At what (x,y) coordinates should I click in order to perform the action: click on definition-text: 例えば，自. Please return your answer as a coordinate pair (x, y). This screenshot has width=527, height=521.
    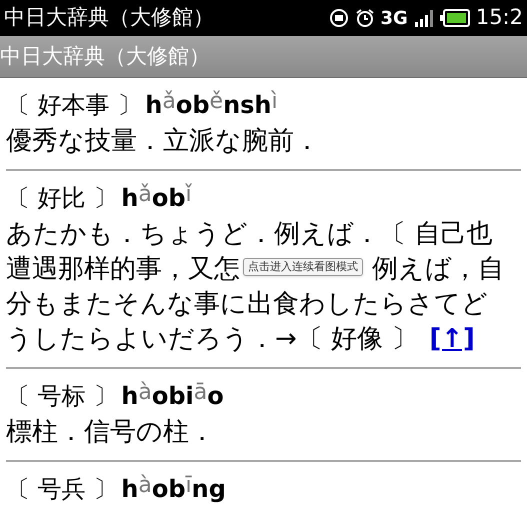
    Looking at the image, I should click on (438, 269).